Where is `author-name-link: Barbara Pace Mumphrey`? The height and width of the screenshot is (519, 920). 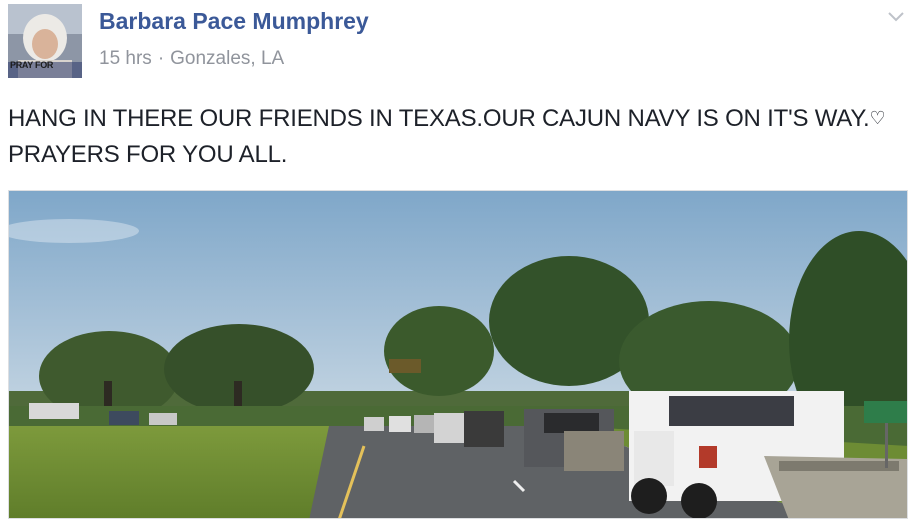 author-name-link: Barbara Pace Mumphrey is located at coordinates (234, 21).